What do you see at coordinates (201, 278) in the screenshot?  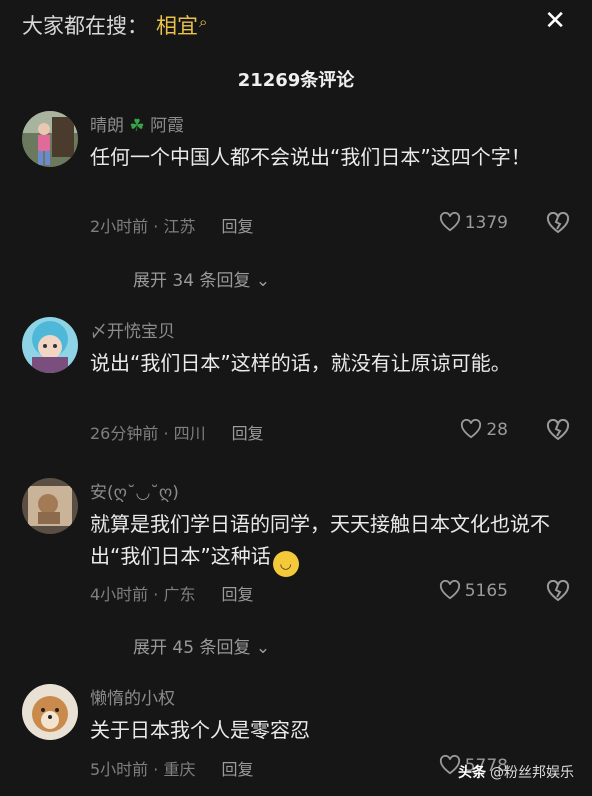 I see `expand-replies: 展开 34 条回复 ⌄` at bounding box center [201, 278].